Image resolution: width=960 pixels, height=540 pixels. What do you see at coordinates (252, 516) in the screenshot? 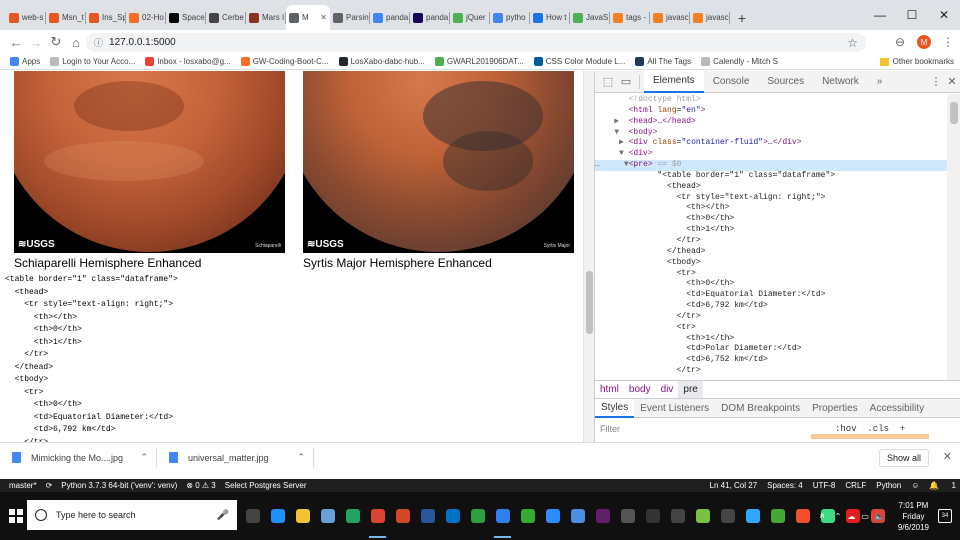
I see `task-view-icon` at bounding box center [252, 516].